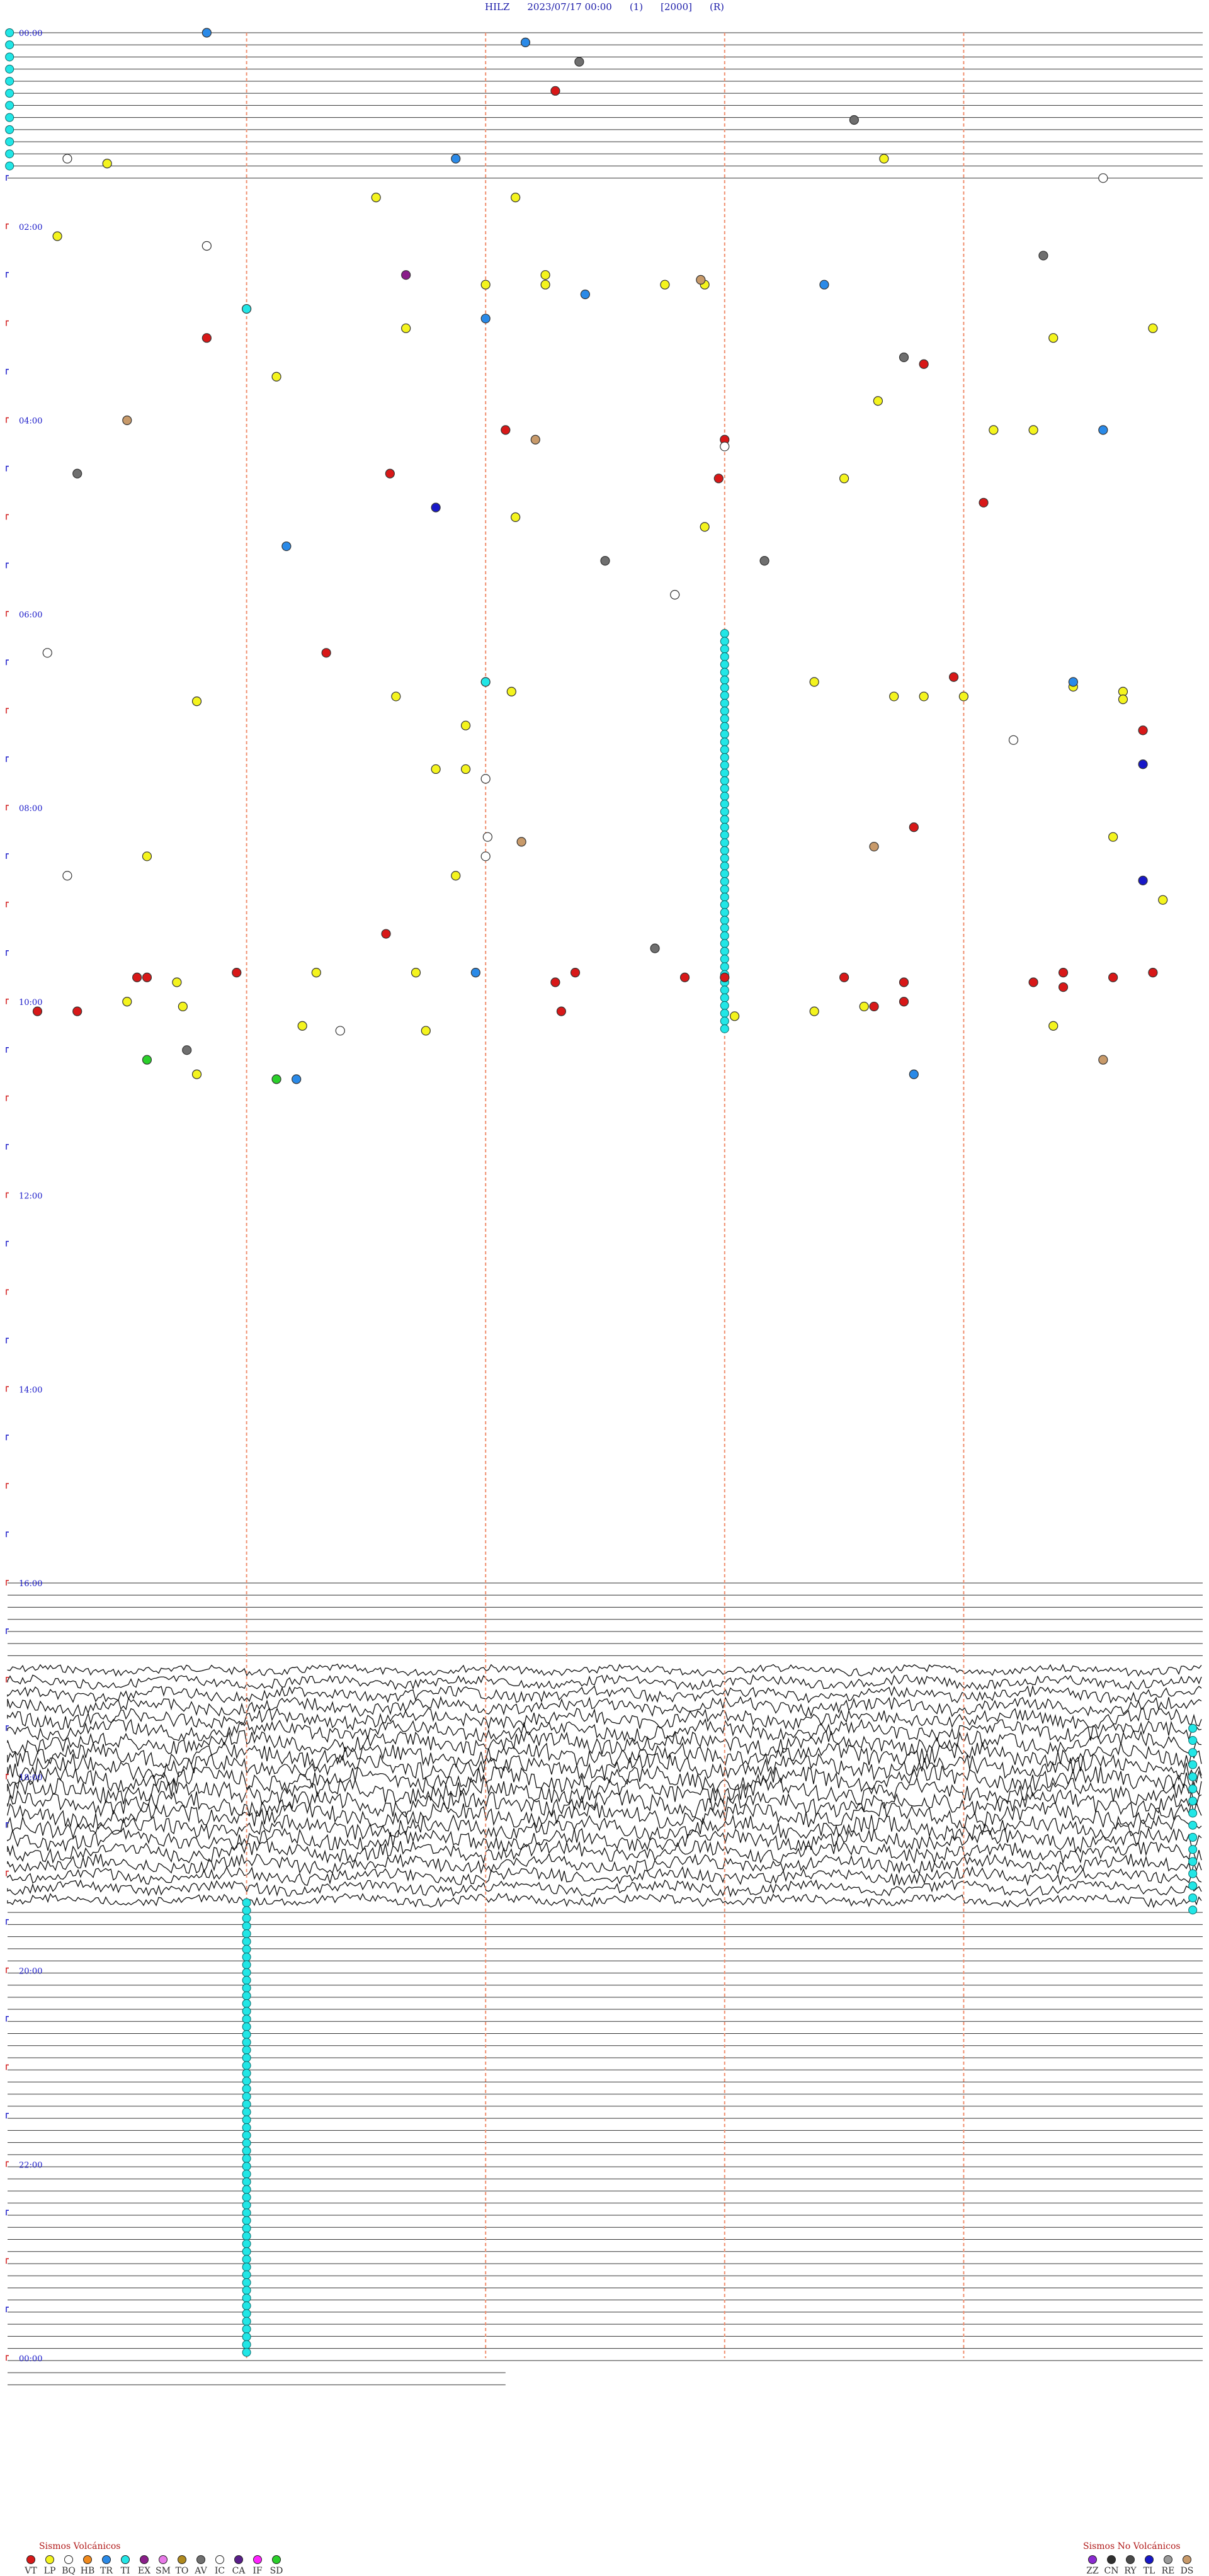  I want to click on legend-label: RE, so click(1168, 2571).